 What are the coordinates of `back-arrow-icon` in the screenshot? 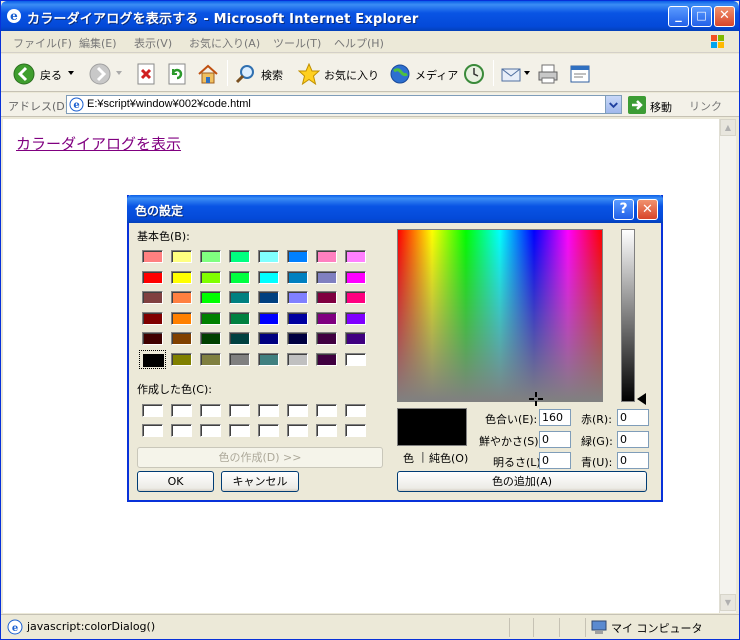 It's located at (24, 74).